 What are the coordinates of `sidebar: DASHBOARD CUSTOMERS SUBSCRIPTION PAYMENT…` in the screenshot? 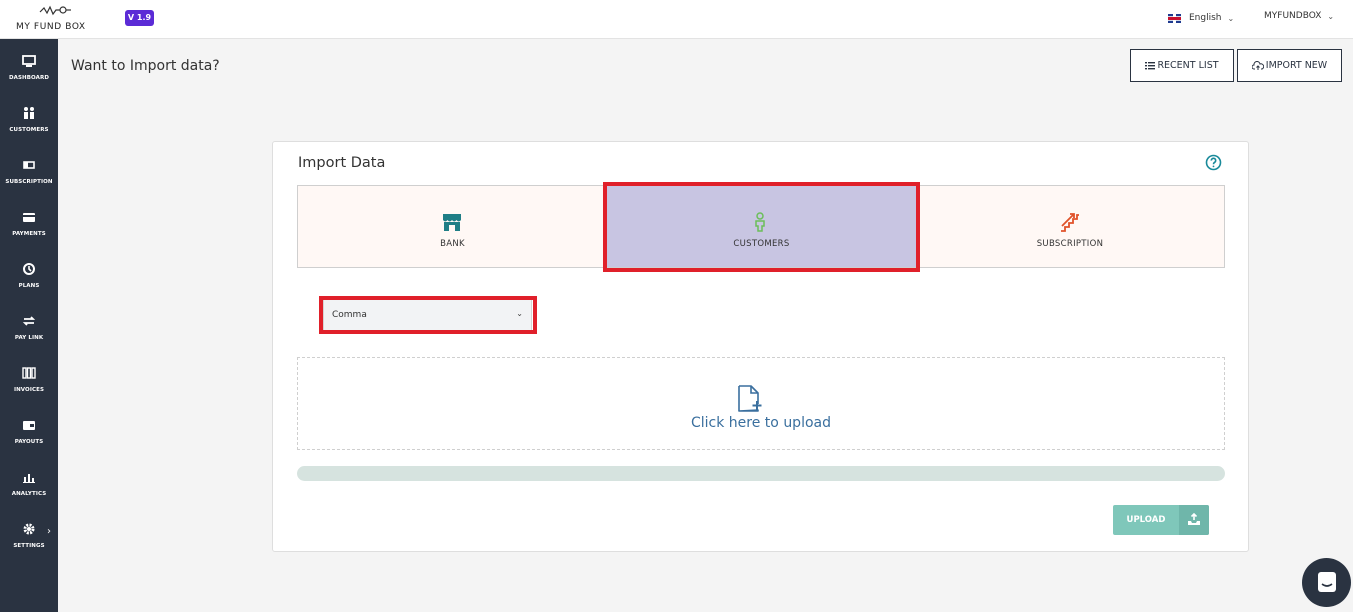 It's located at (29, 325).